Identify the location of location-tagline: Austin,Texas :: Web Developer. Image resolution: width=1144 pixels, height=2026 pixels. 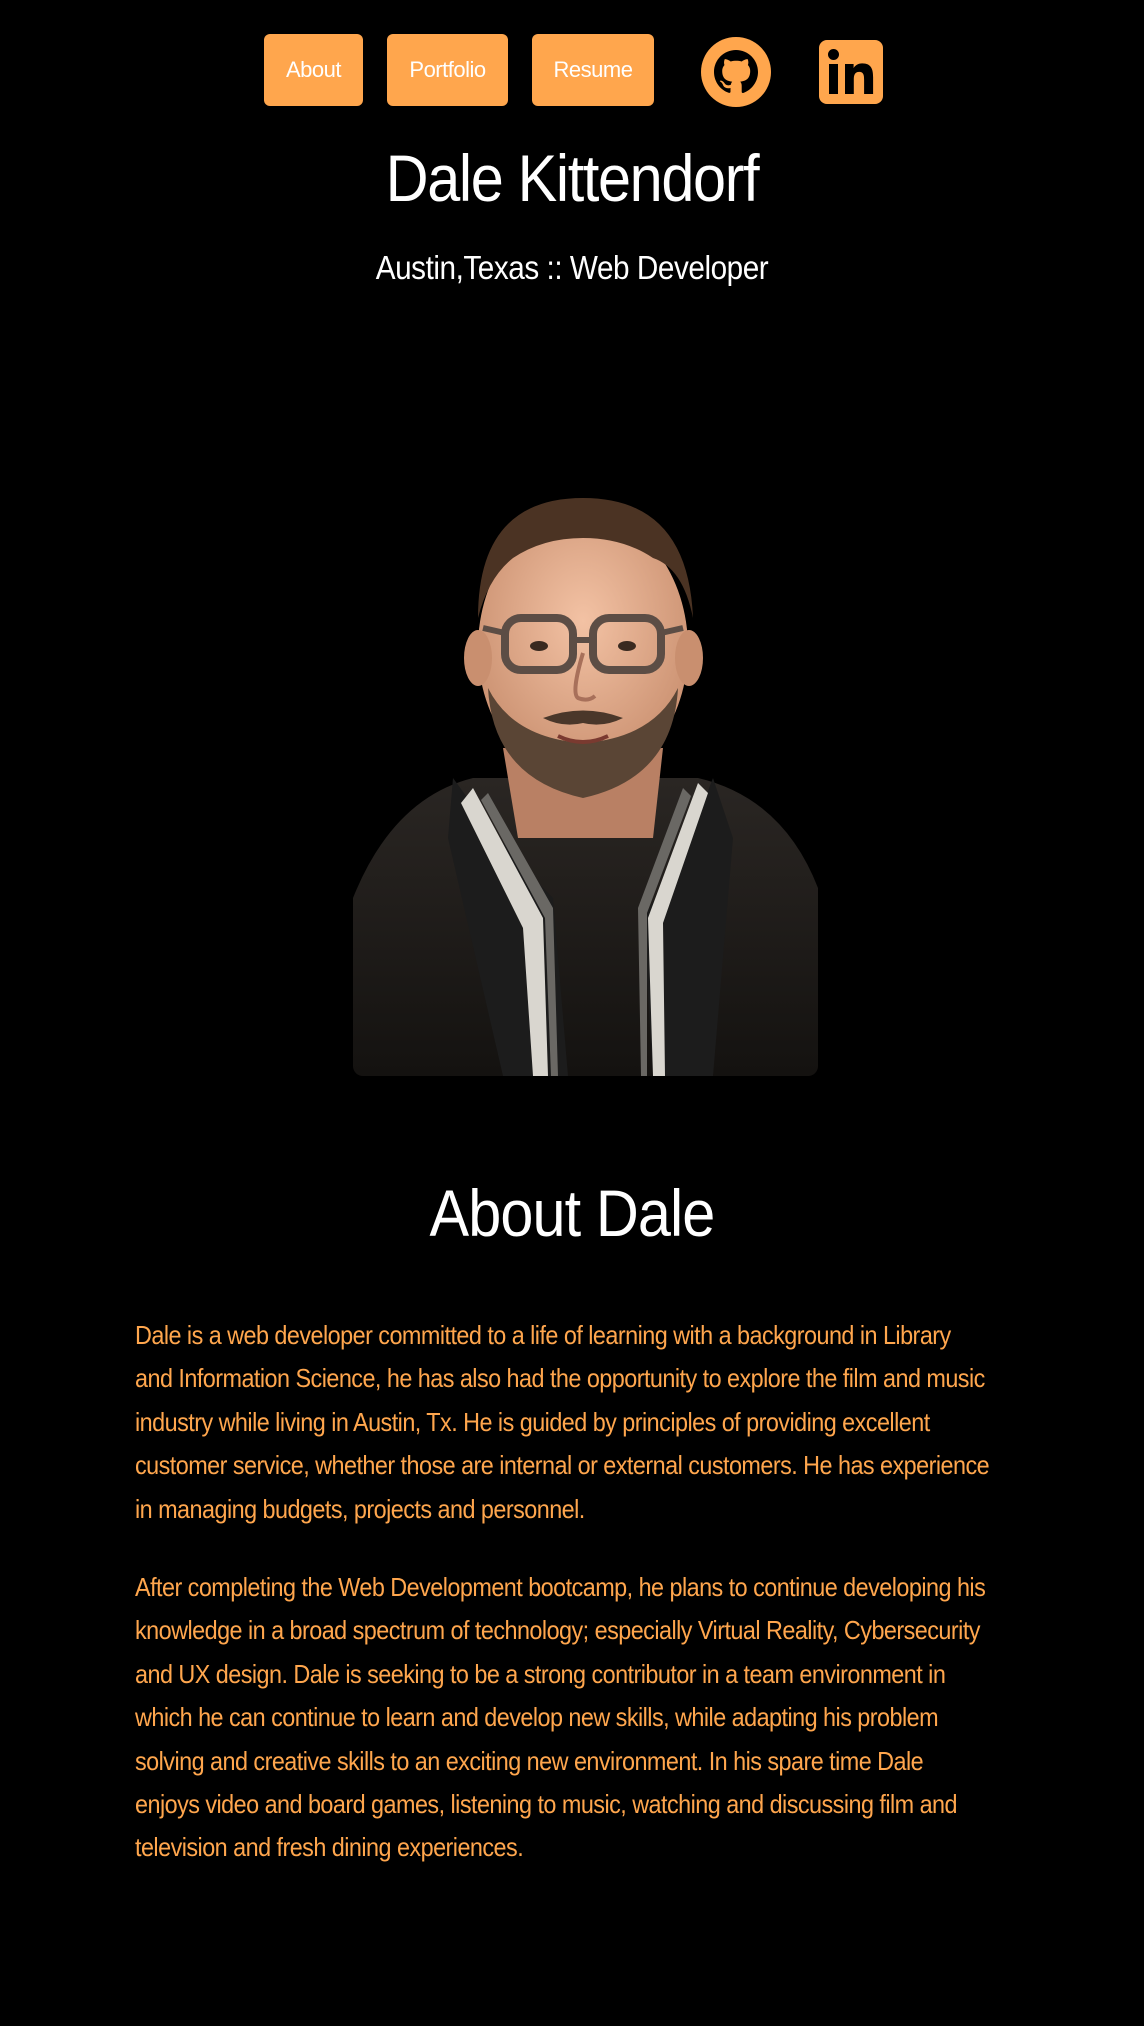
(572, 267).